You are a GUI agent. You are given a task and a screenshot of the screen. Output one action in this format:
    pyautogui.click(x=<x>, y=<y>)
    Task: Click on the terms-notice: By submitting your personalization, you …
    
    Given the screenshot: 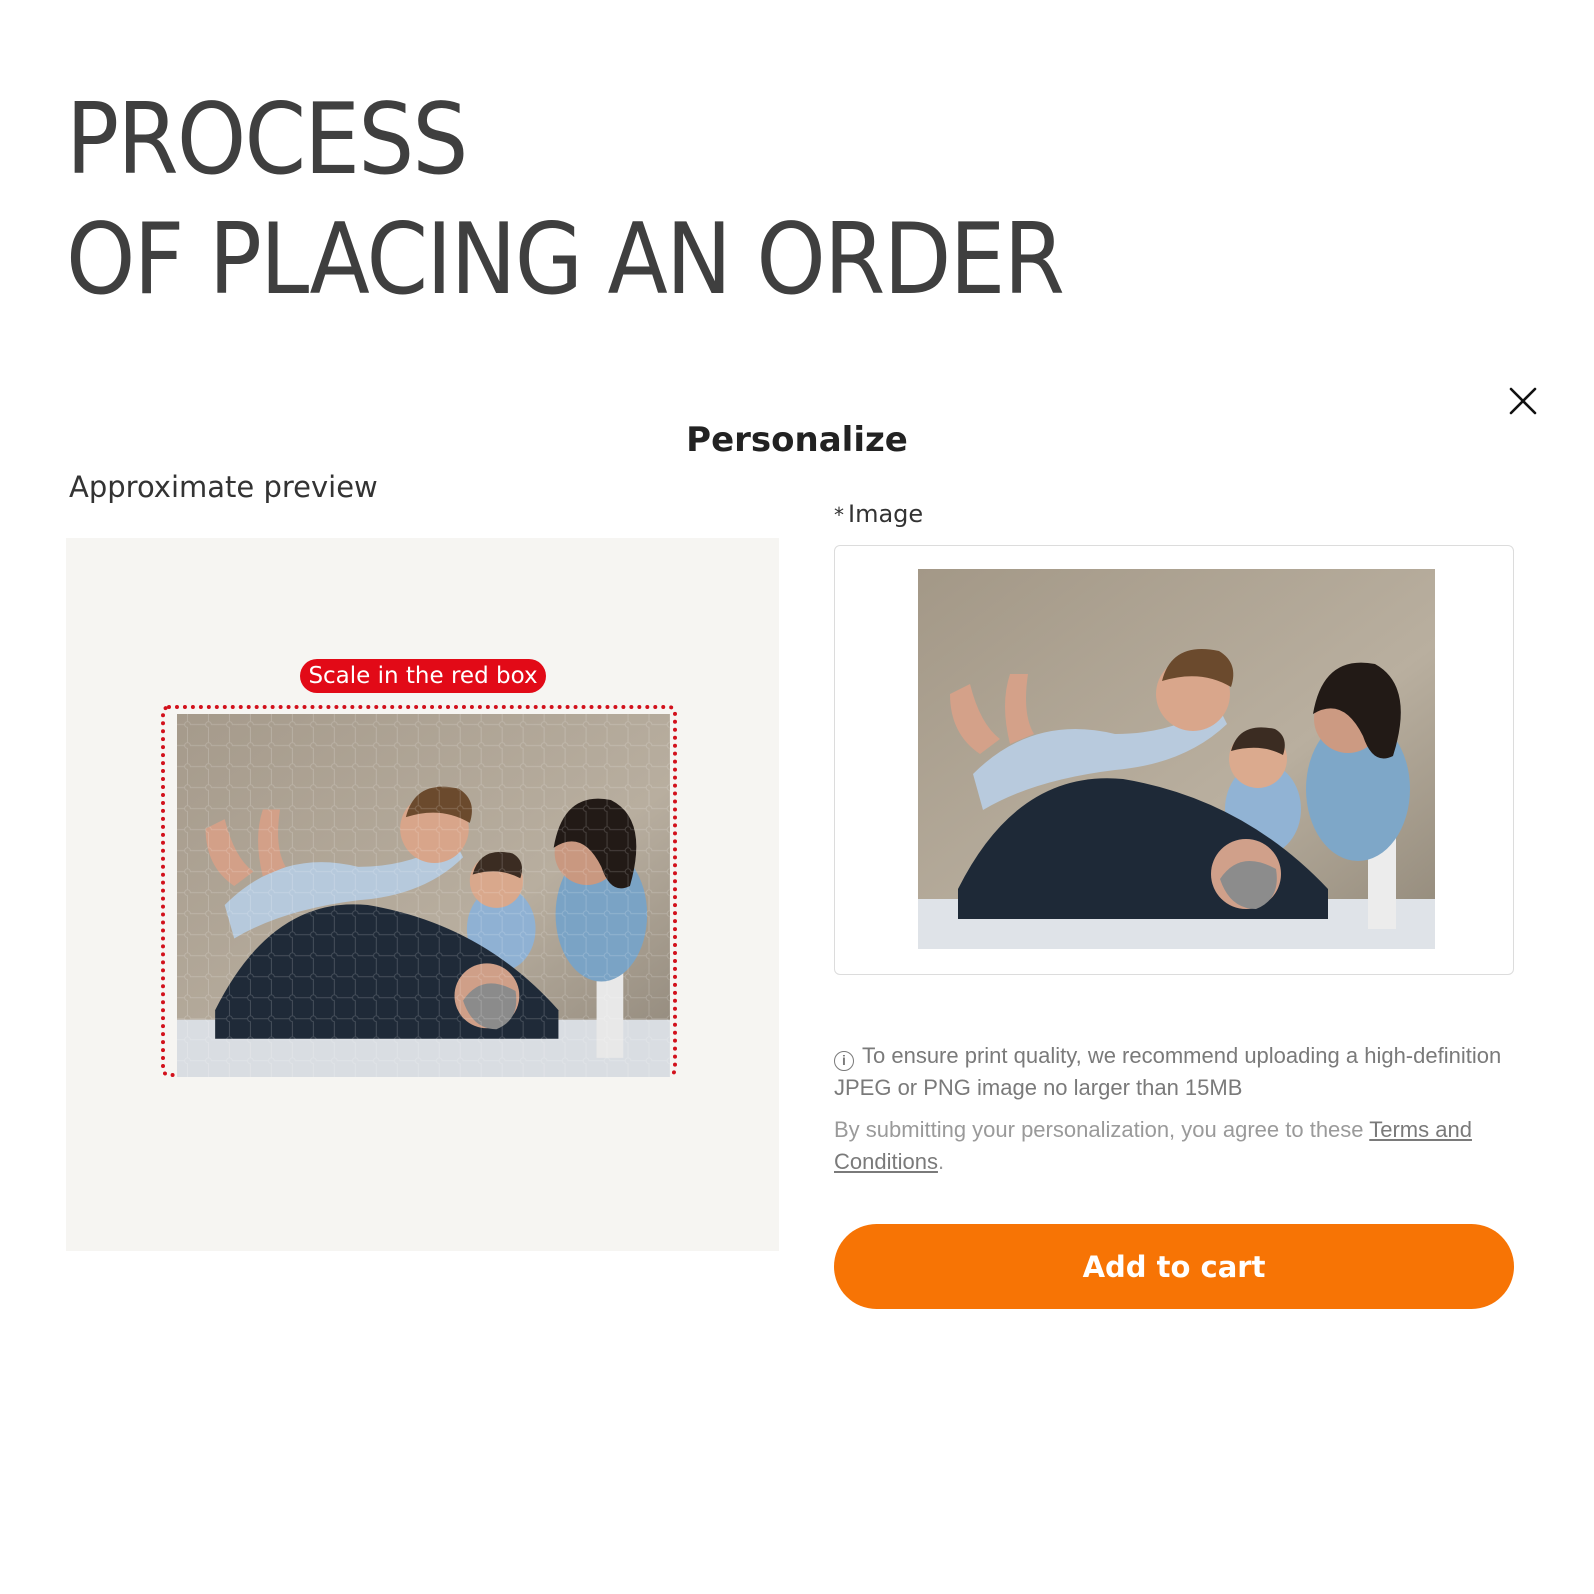 What is the action you would take?
    pyautogui.click(x=1174, y=1146)
    